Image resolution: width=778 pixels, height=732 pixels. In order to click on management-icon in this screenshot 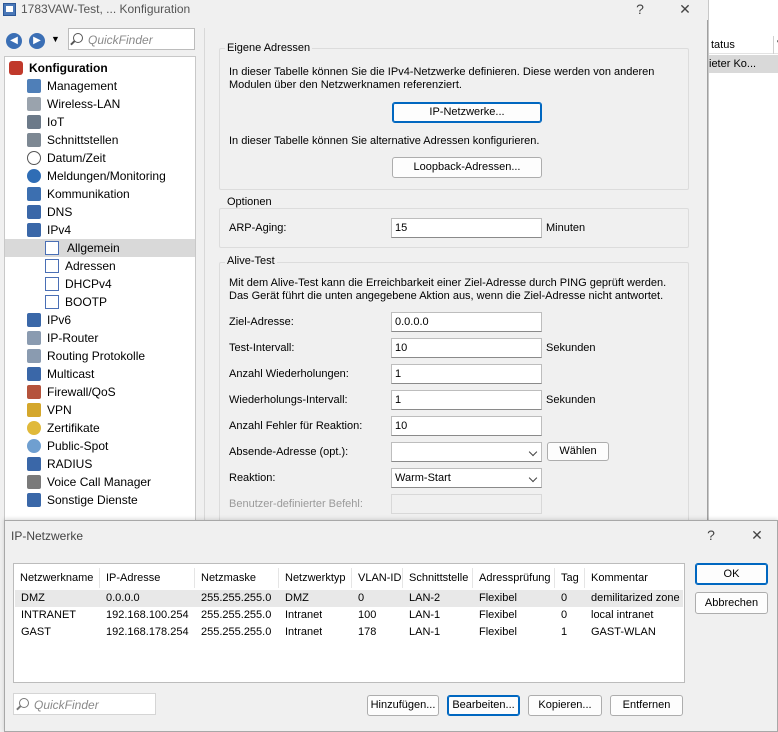, I will do `click(34, 86)`.